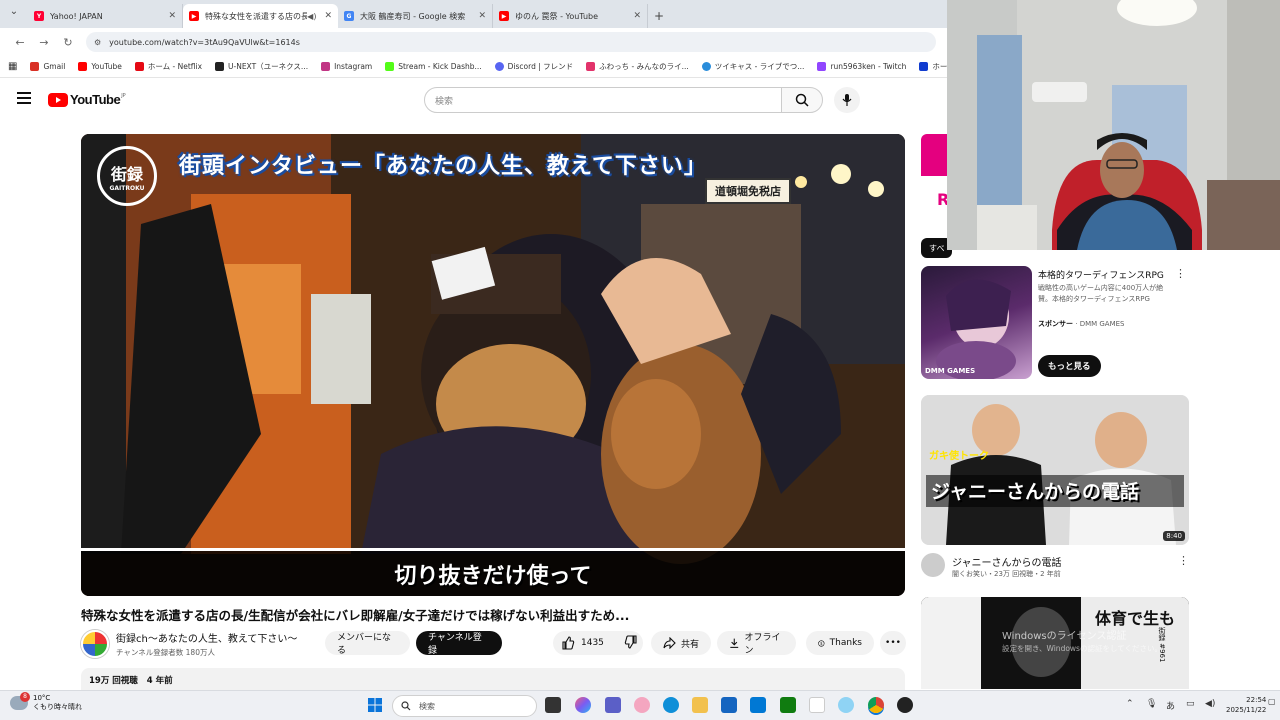 The image size is (1280, 720). I want to click on ad-thumbnail: DMM GAMES, so click(976, 322).